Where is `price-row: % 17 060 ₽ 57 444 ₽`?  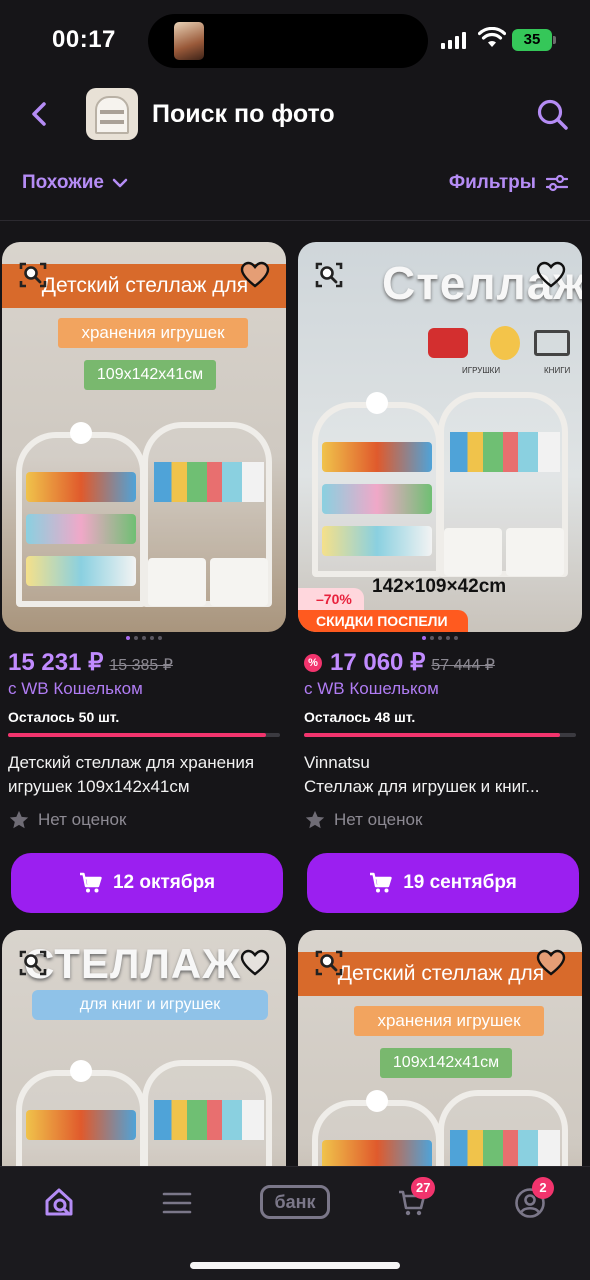 price-row: % 17 060 ₽ 57 444 ₽ is located at coordinates (440, 662).